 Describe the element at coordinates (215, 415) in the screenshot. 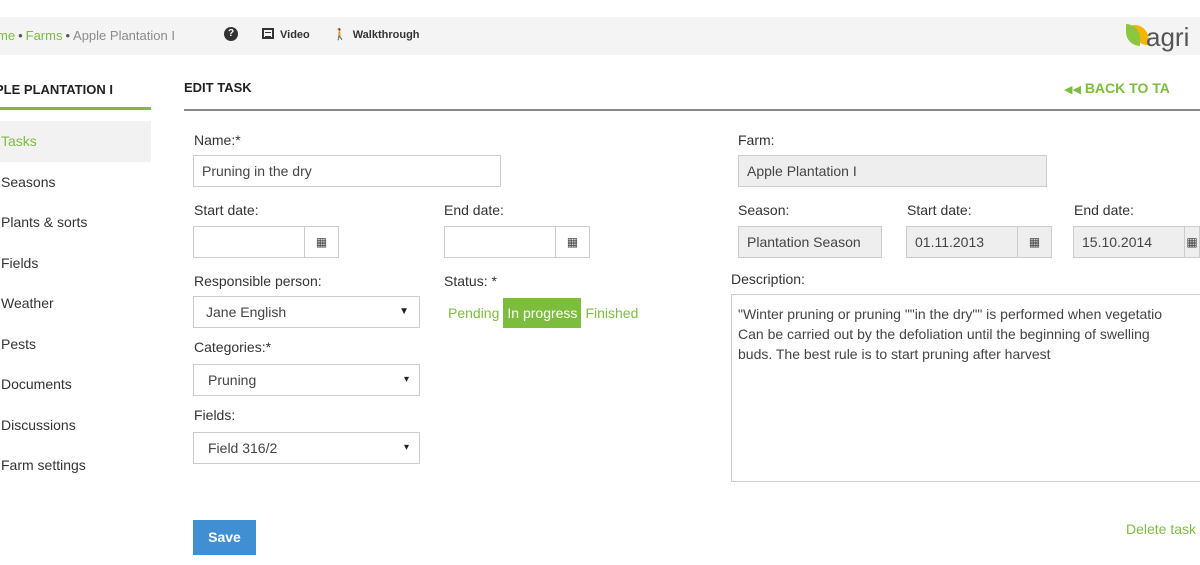

I see `fields-label: Fields:` at that location.